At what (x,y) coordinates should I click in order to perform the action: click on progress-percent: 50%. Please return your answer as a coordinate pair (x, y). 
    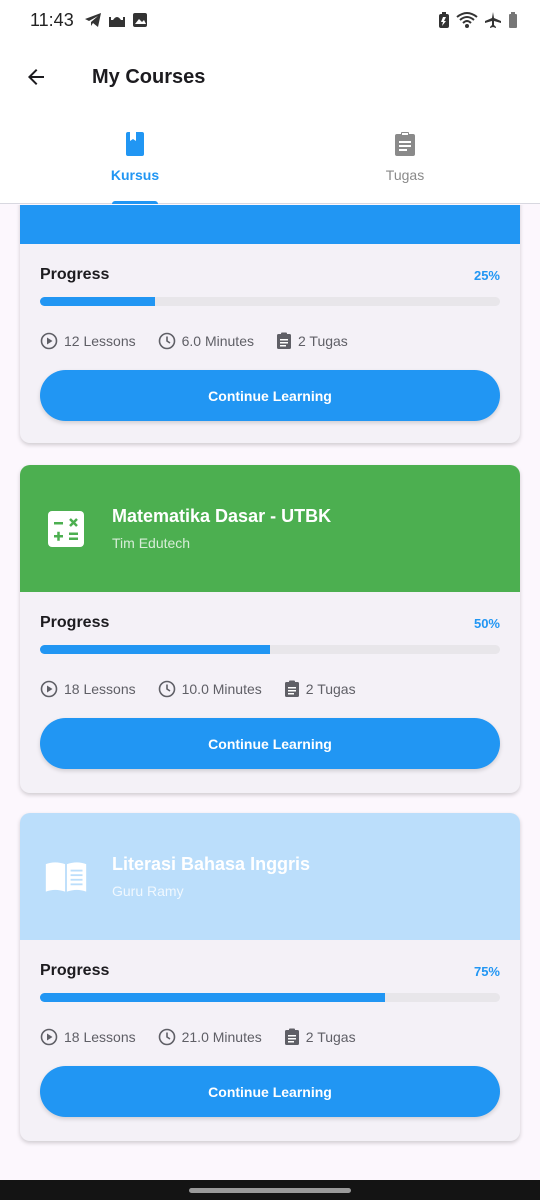
    Looking at the image, I should click on (486, 623).